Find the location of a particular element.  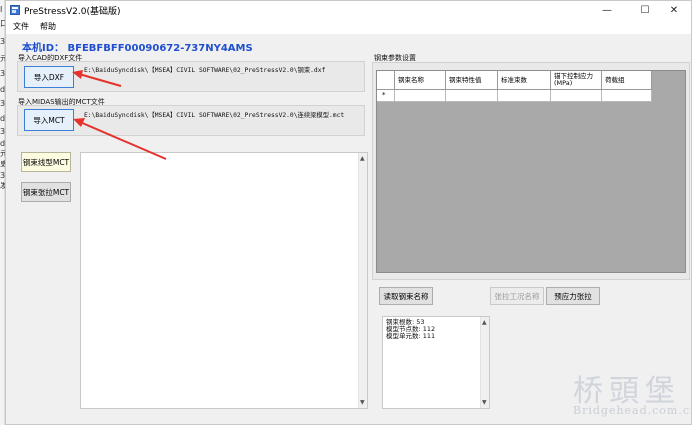

new-row-cell-count is located at coordinates (524, 96).